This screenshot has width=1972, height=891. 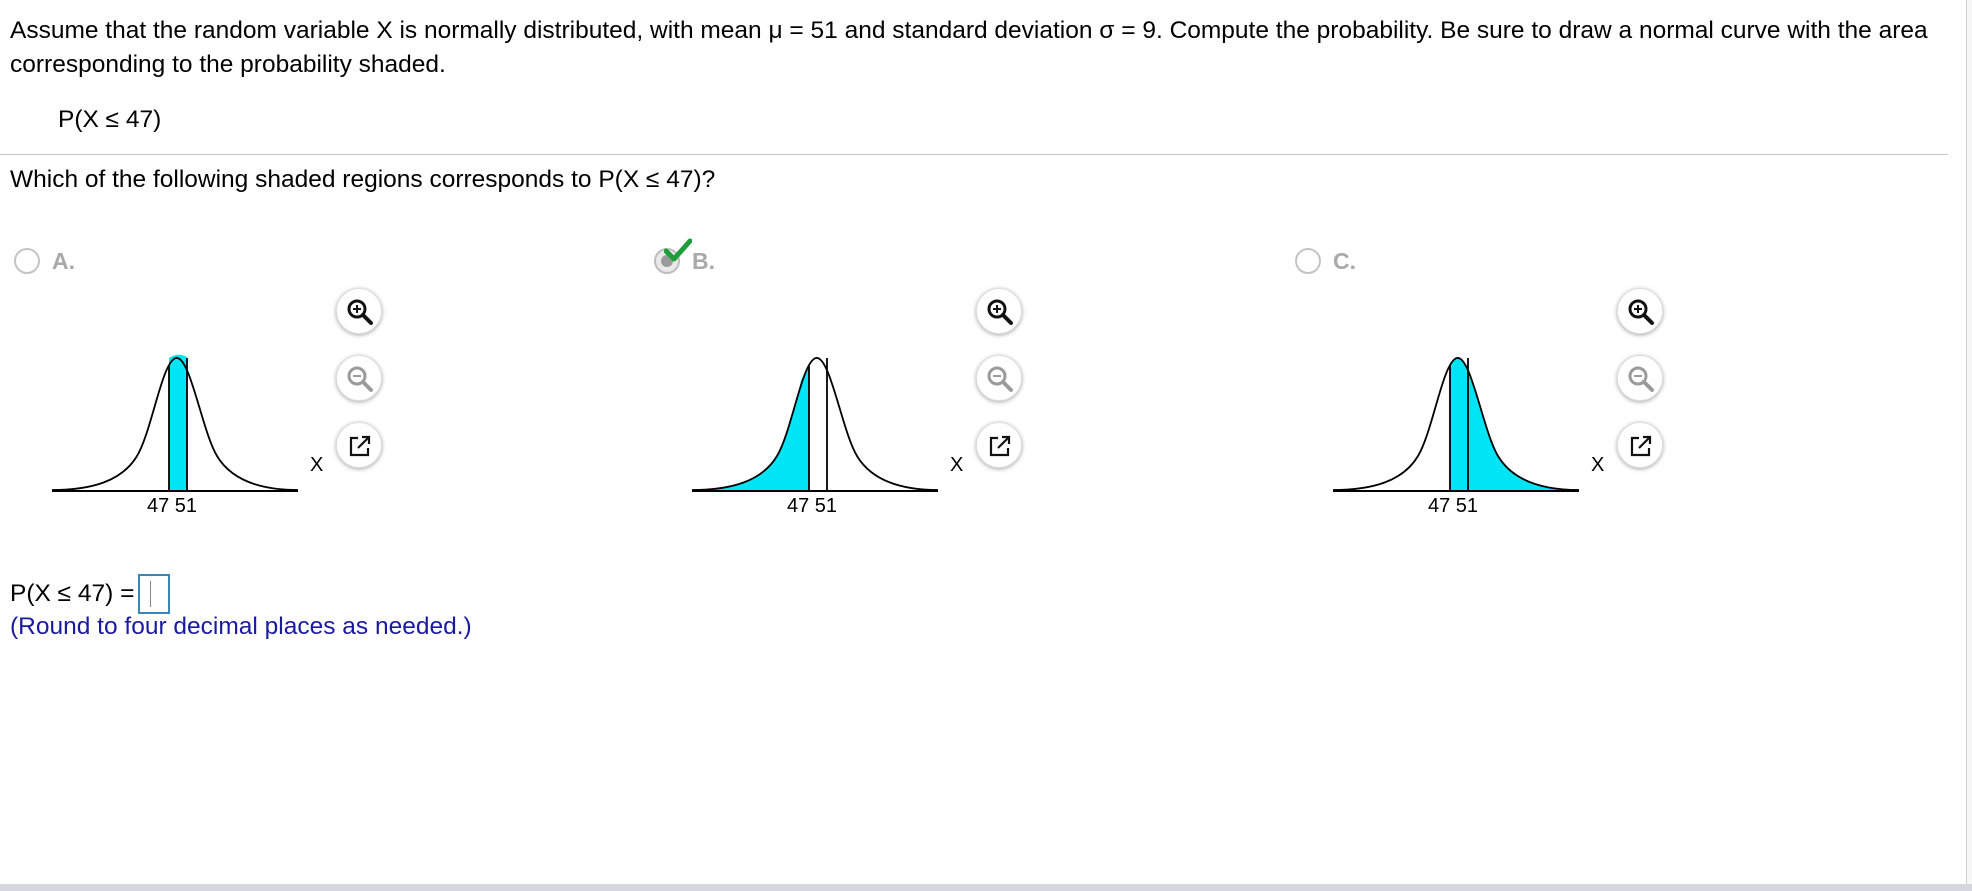 I want to click on option-b-curve, so click(x=815, y=424).